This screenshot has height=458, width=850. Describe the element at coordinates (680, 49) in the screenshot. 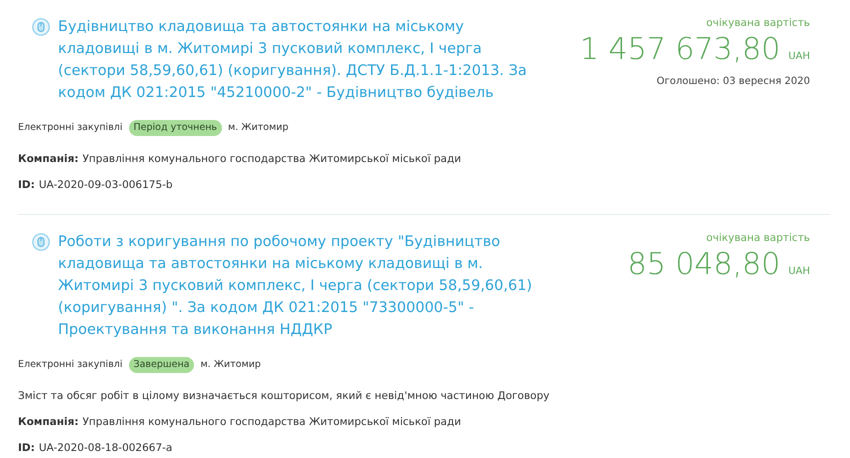

I see `price-amount: 1 457 673,80` at that location.